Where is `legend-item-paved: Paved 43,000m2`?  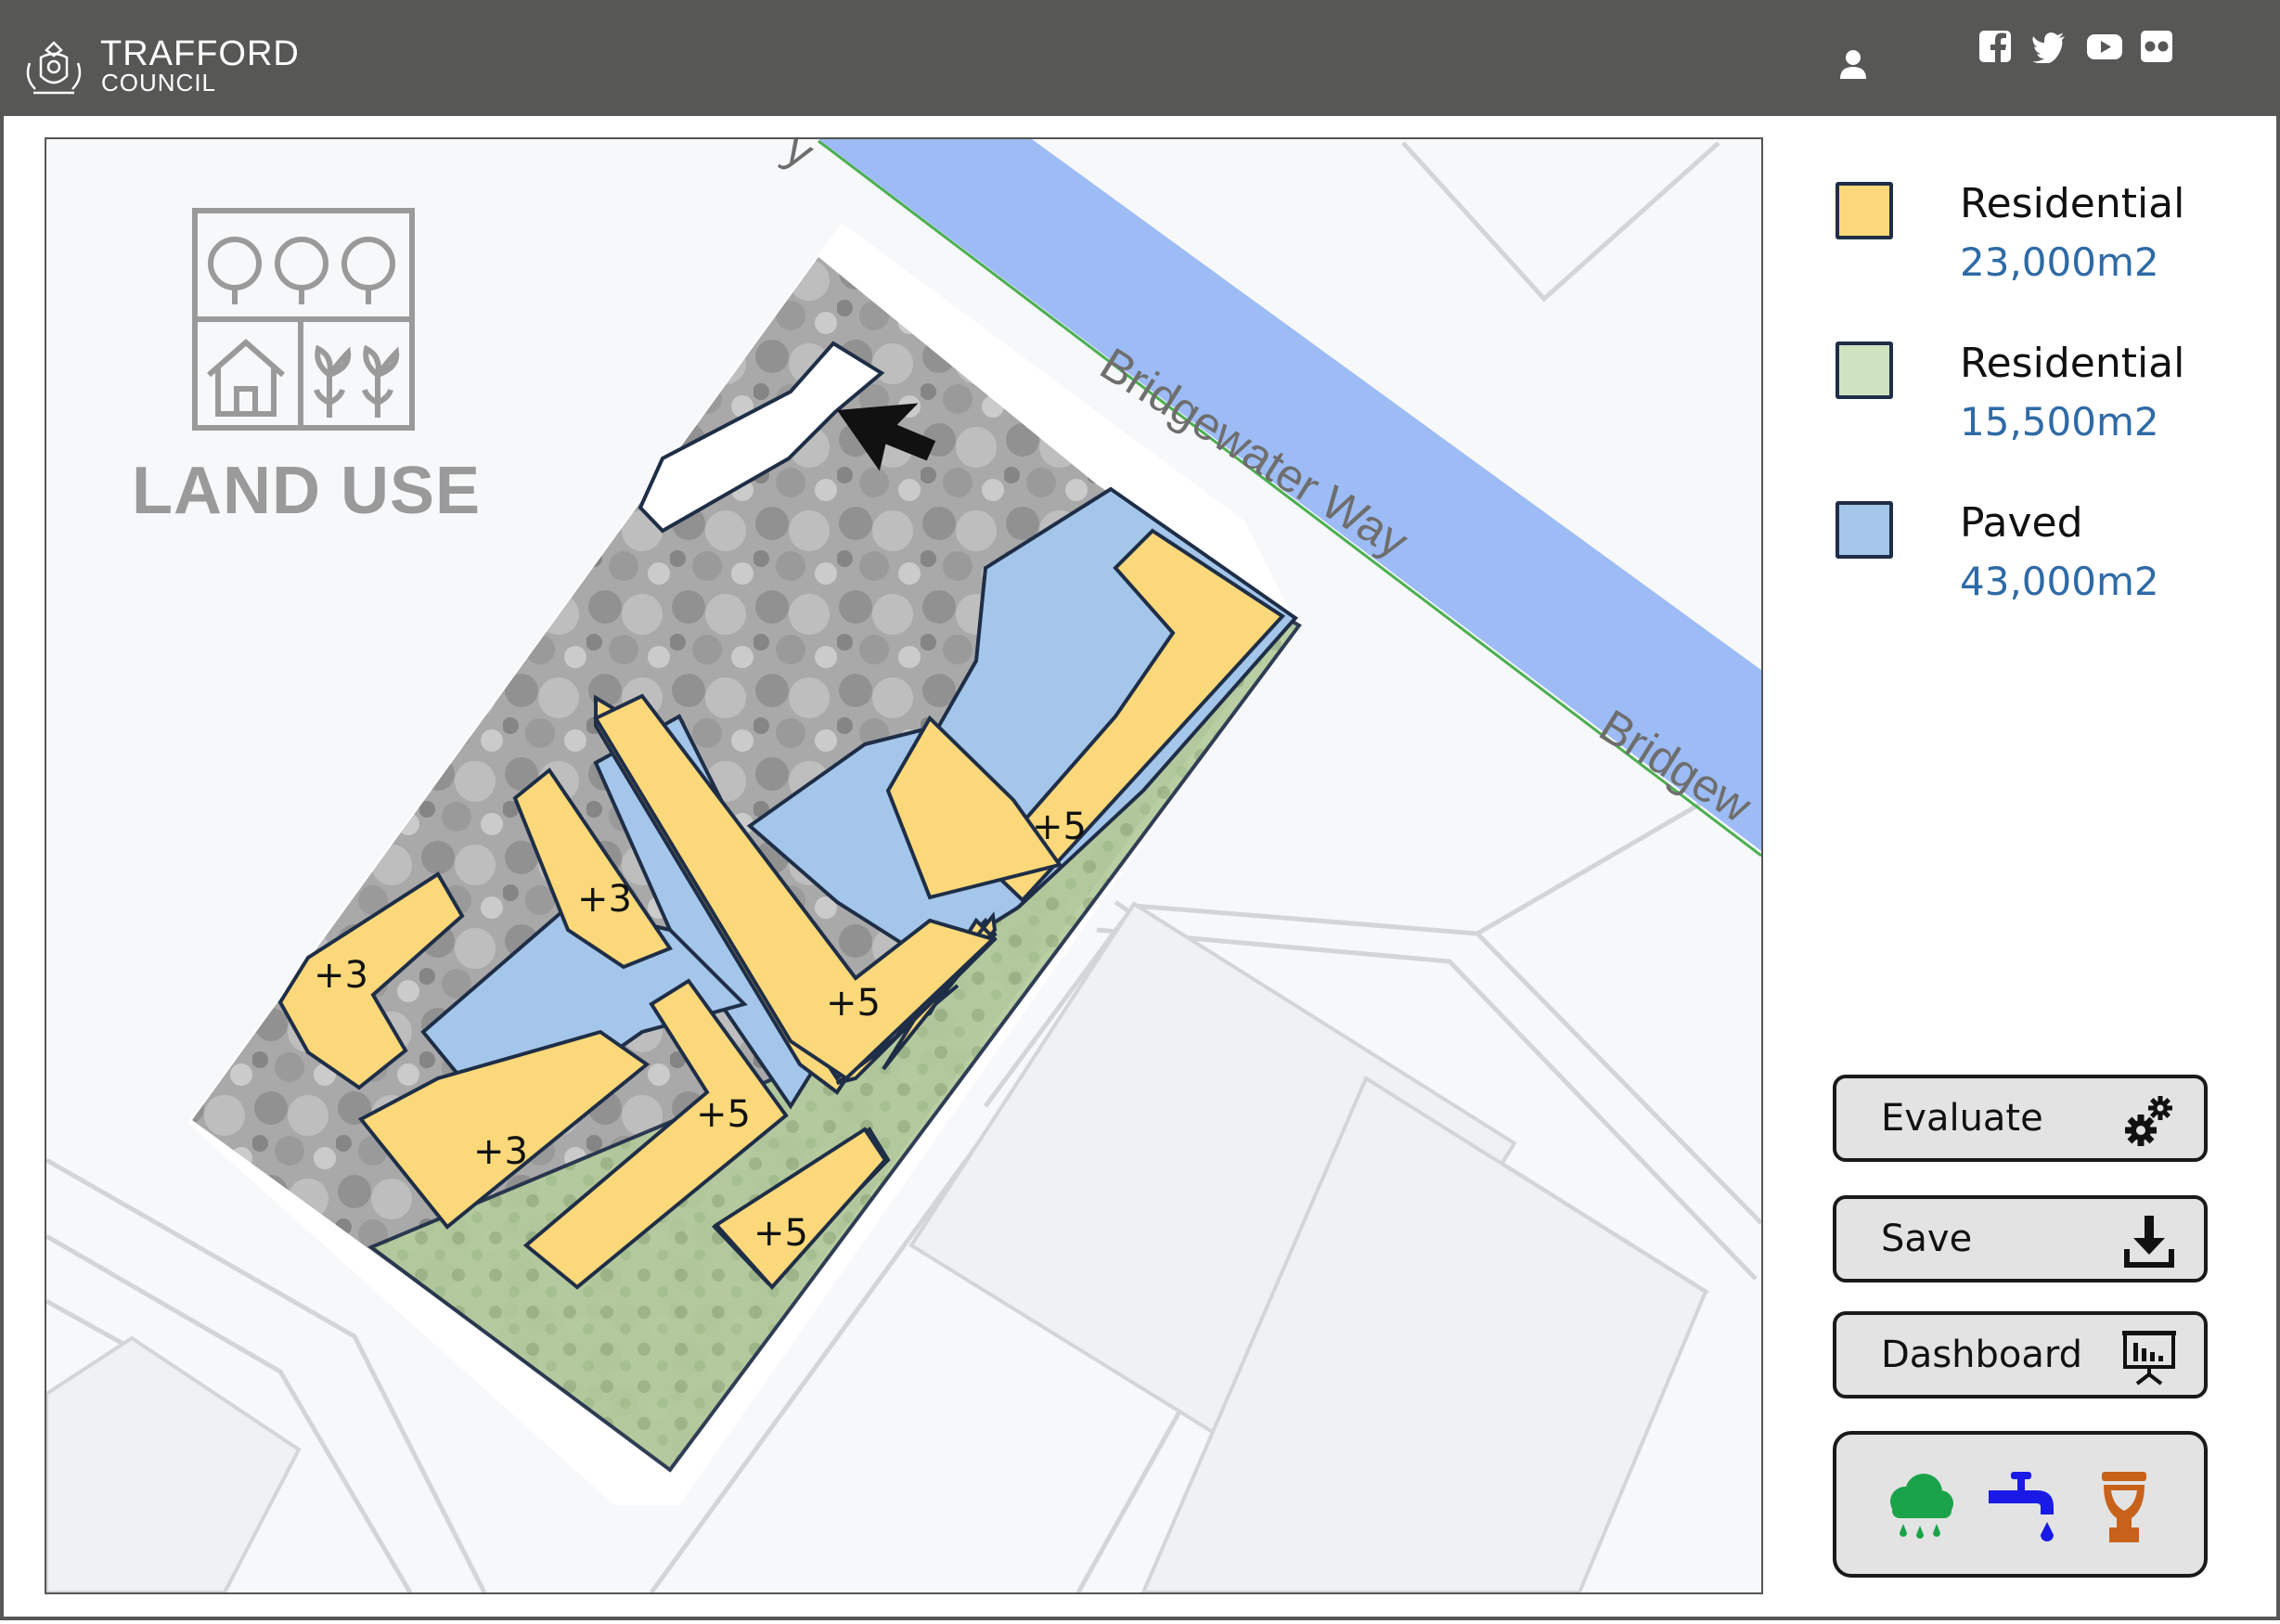 legend-item-paved: Paved 43,000m2 is located at coordinates (2040, 561).